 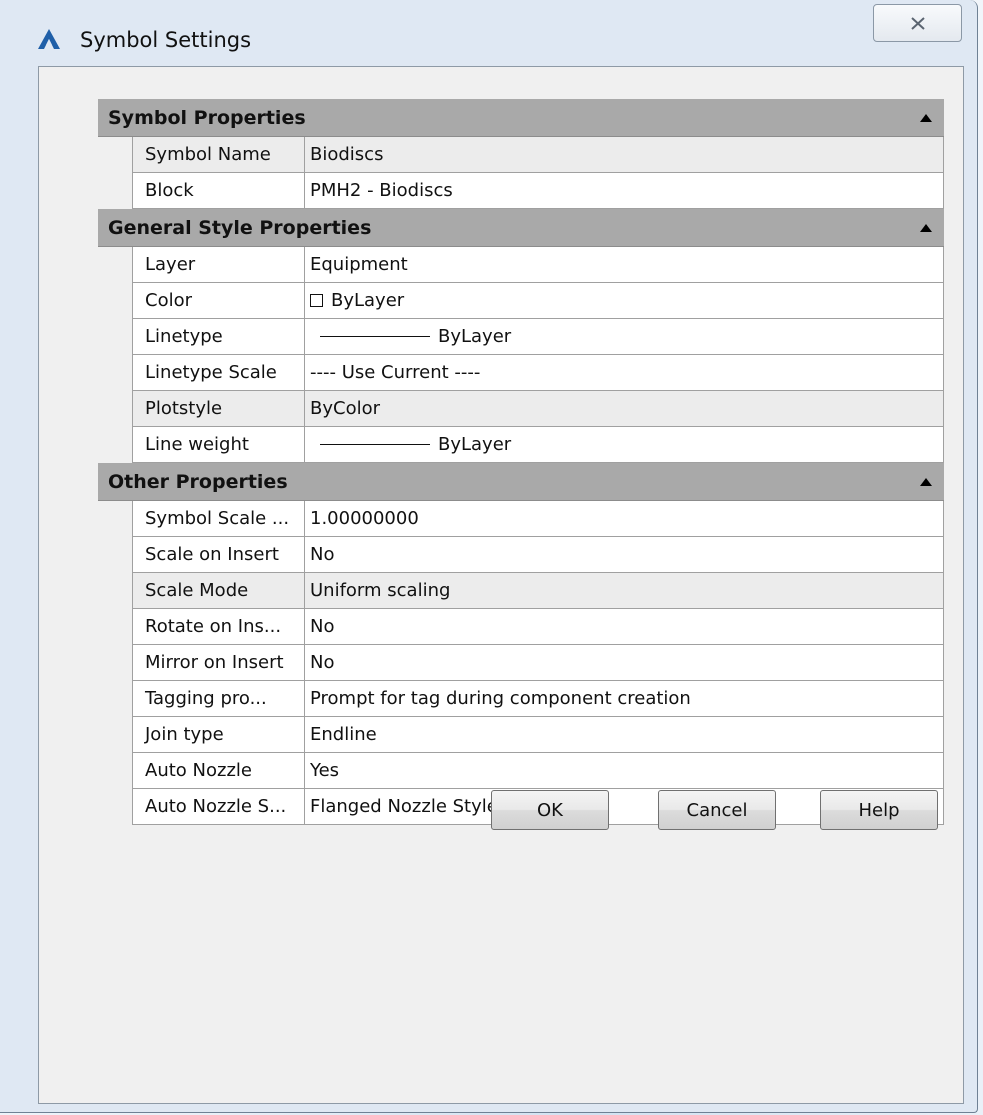 I want to click on property-name: Scale Mode, so click(x=219, y=590).